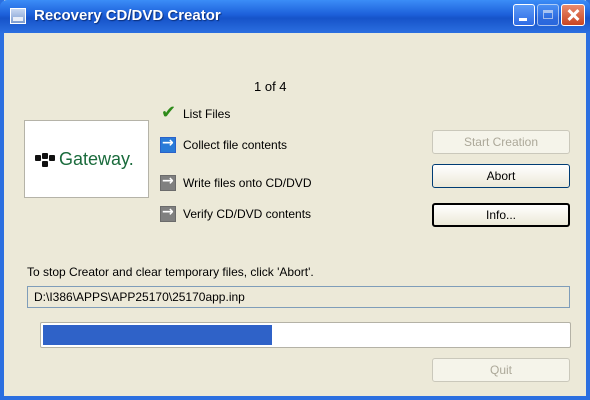  I want to click on brand-logo: Gateway., so click(86, 159).